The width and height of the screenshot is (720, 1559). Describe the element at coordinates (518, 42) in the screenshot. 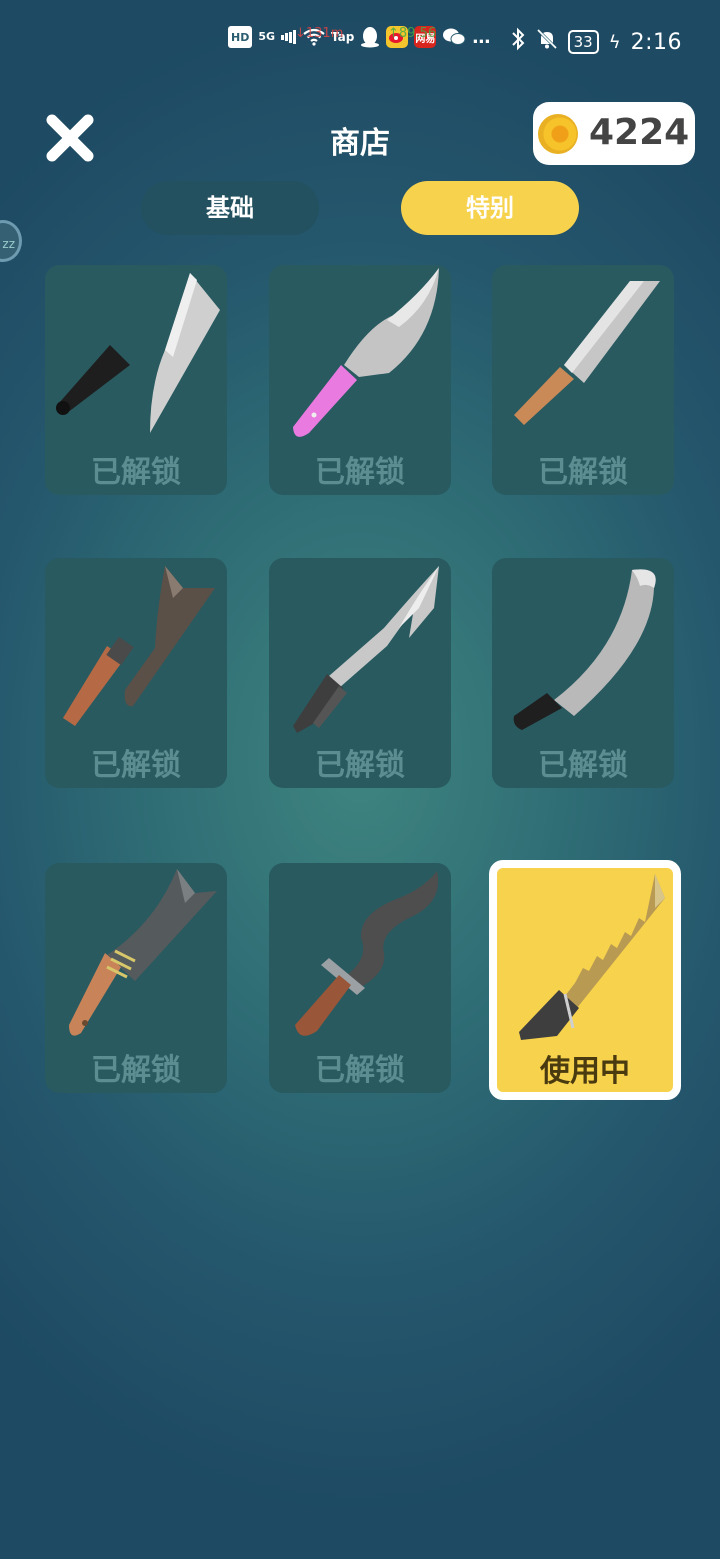

I see `bluetooth-icon` at that location.